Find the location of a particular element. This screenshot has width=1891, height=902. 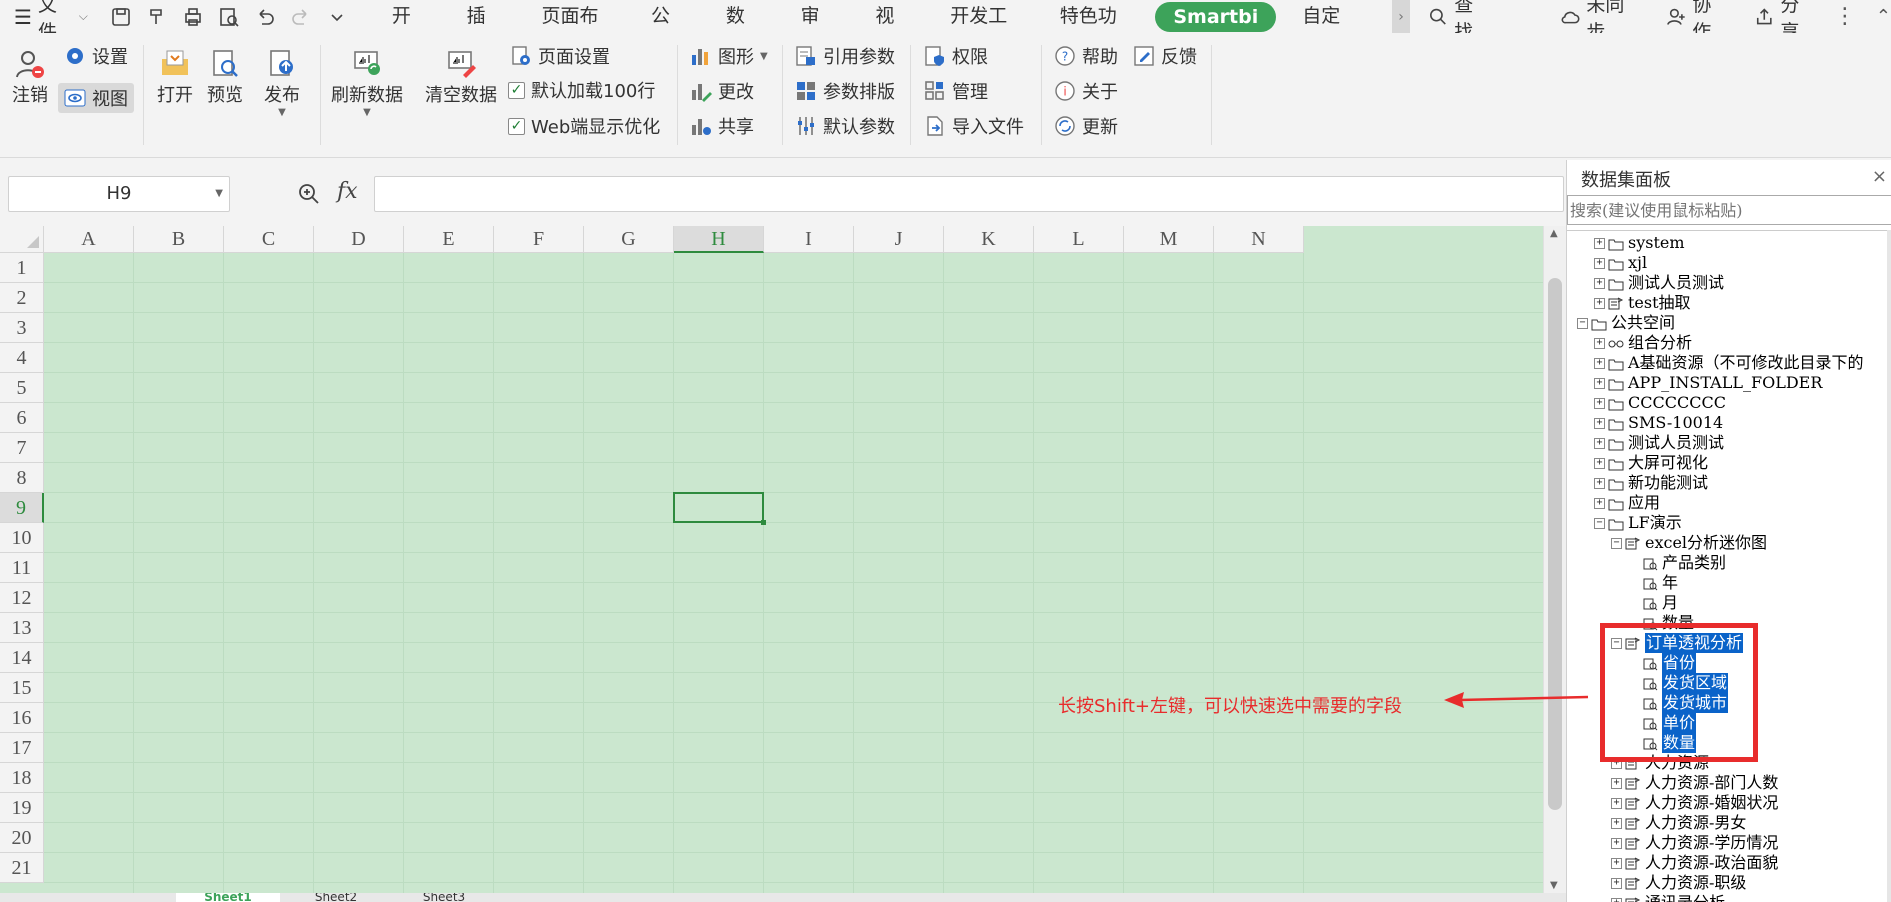

tab-start: 开始 is located at coordinates (409, 30).